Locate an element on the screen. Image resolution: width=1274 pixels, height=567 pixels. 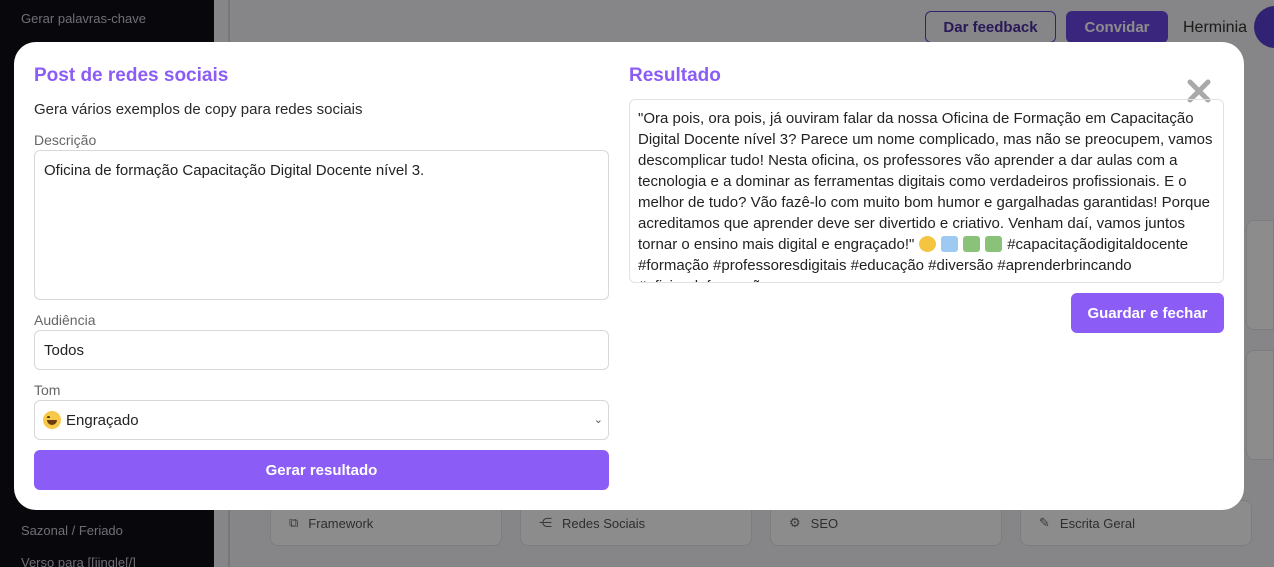
chevron-down-icon: ⌄ is located at coordinates (598, 420).